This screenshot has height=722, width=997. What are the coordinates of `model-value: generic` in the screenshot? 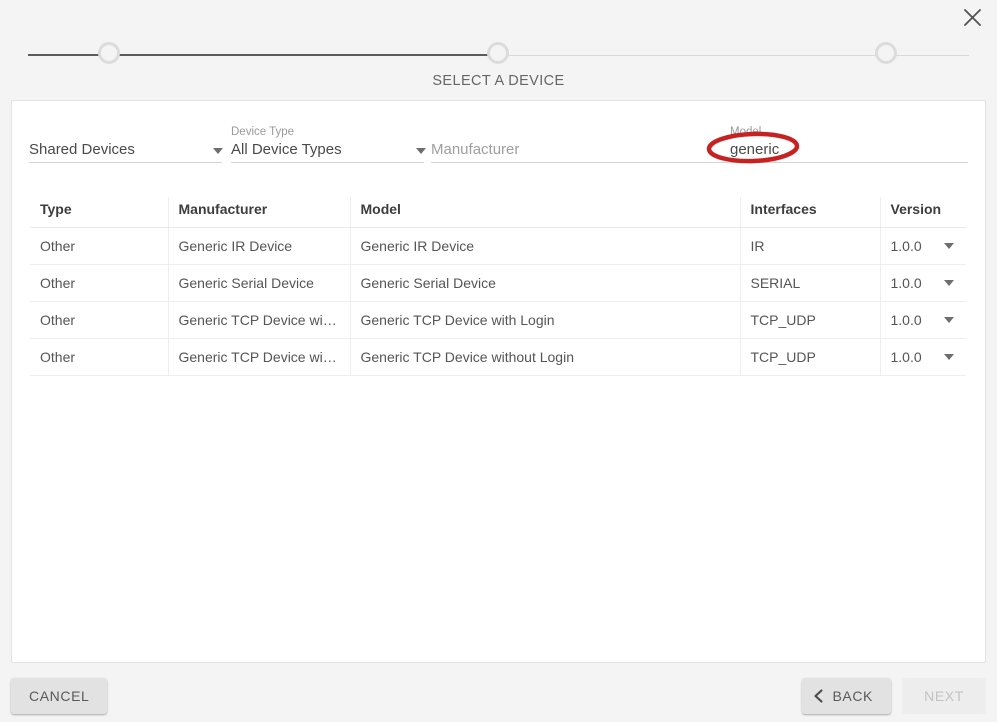 It's located at (755, 149).